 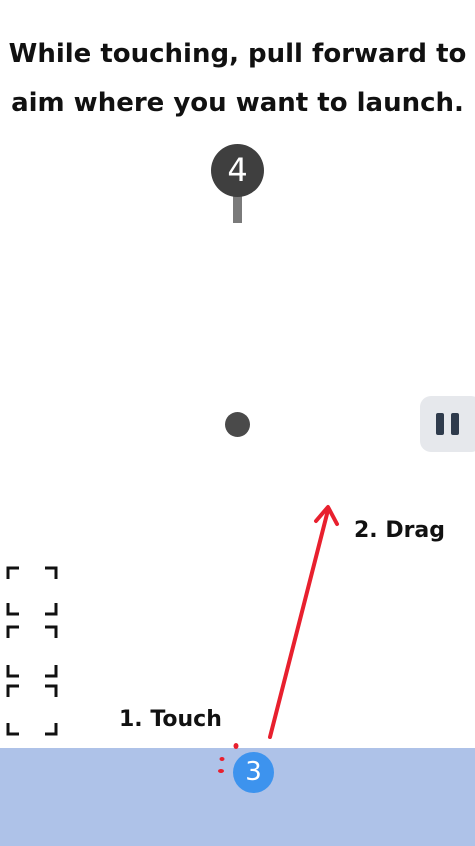 I want to click on tutorial-step-drag: 2. Drag, so click(x=400, y=530).